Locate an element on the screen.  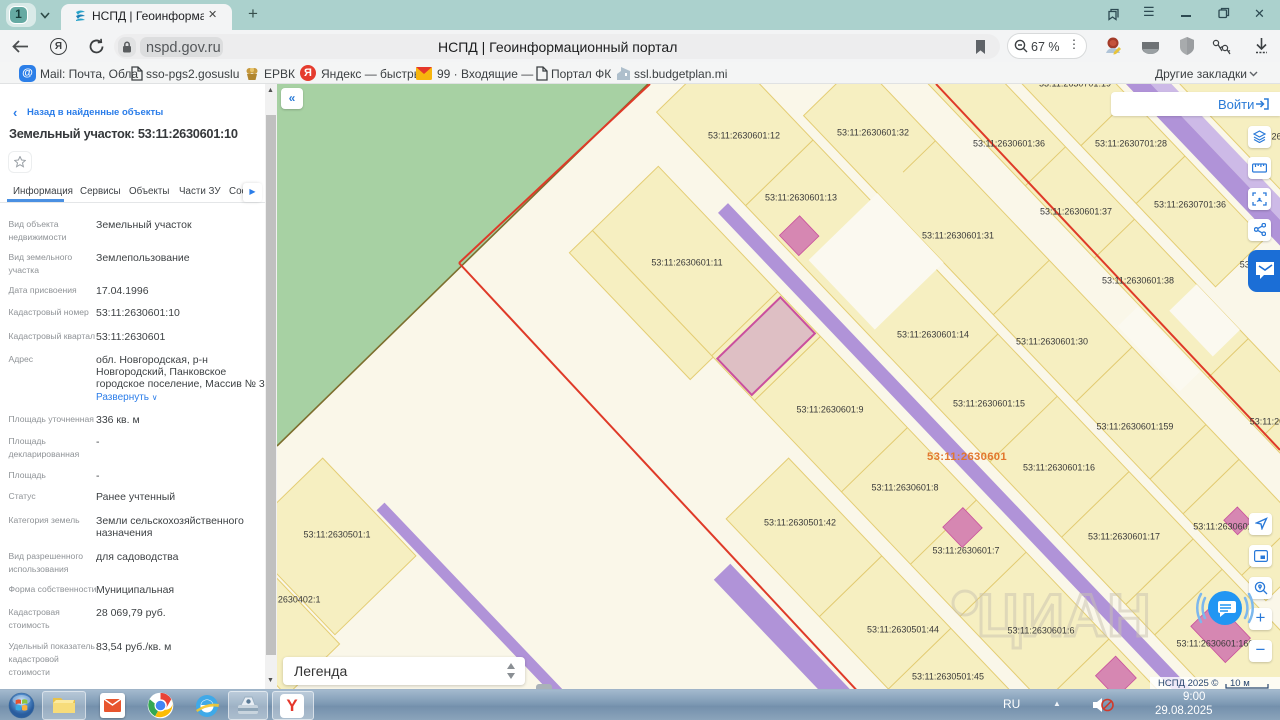
svg-text: 53:11:2630601:16 is located at coordinates (1059, 468).